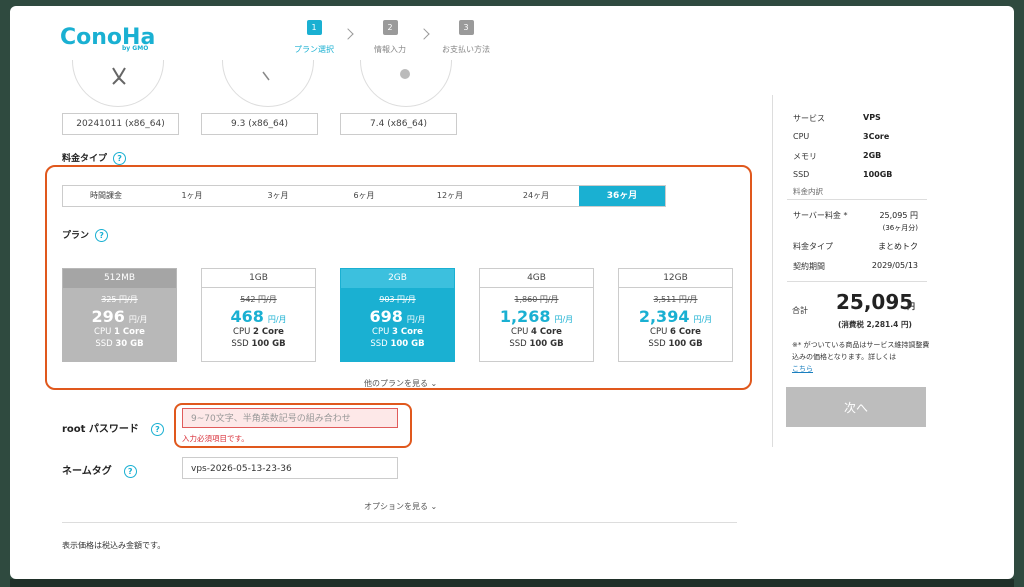  I want to click on os-version-label: 7.4 (x86_64), so click(398, 124).